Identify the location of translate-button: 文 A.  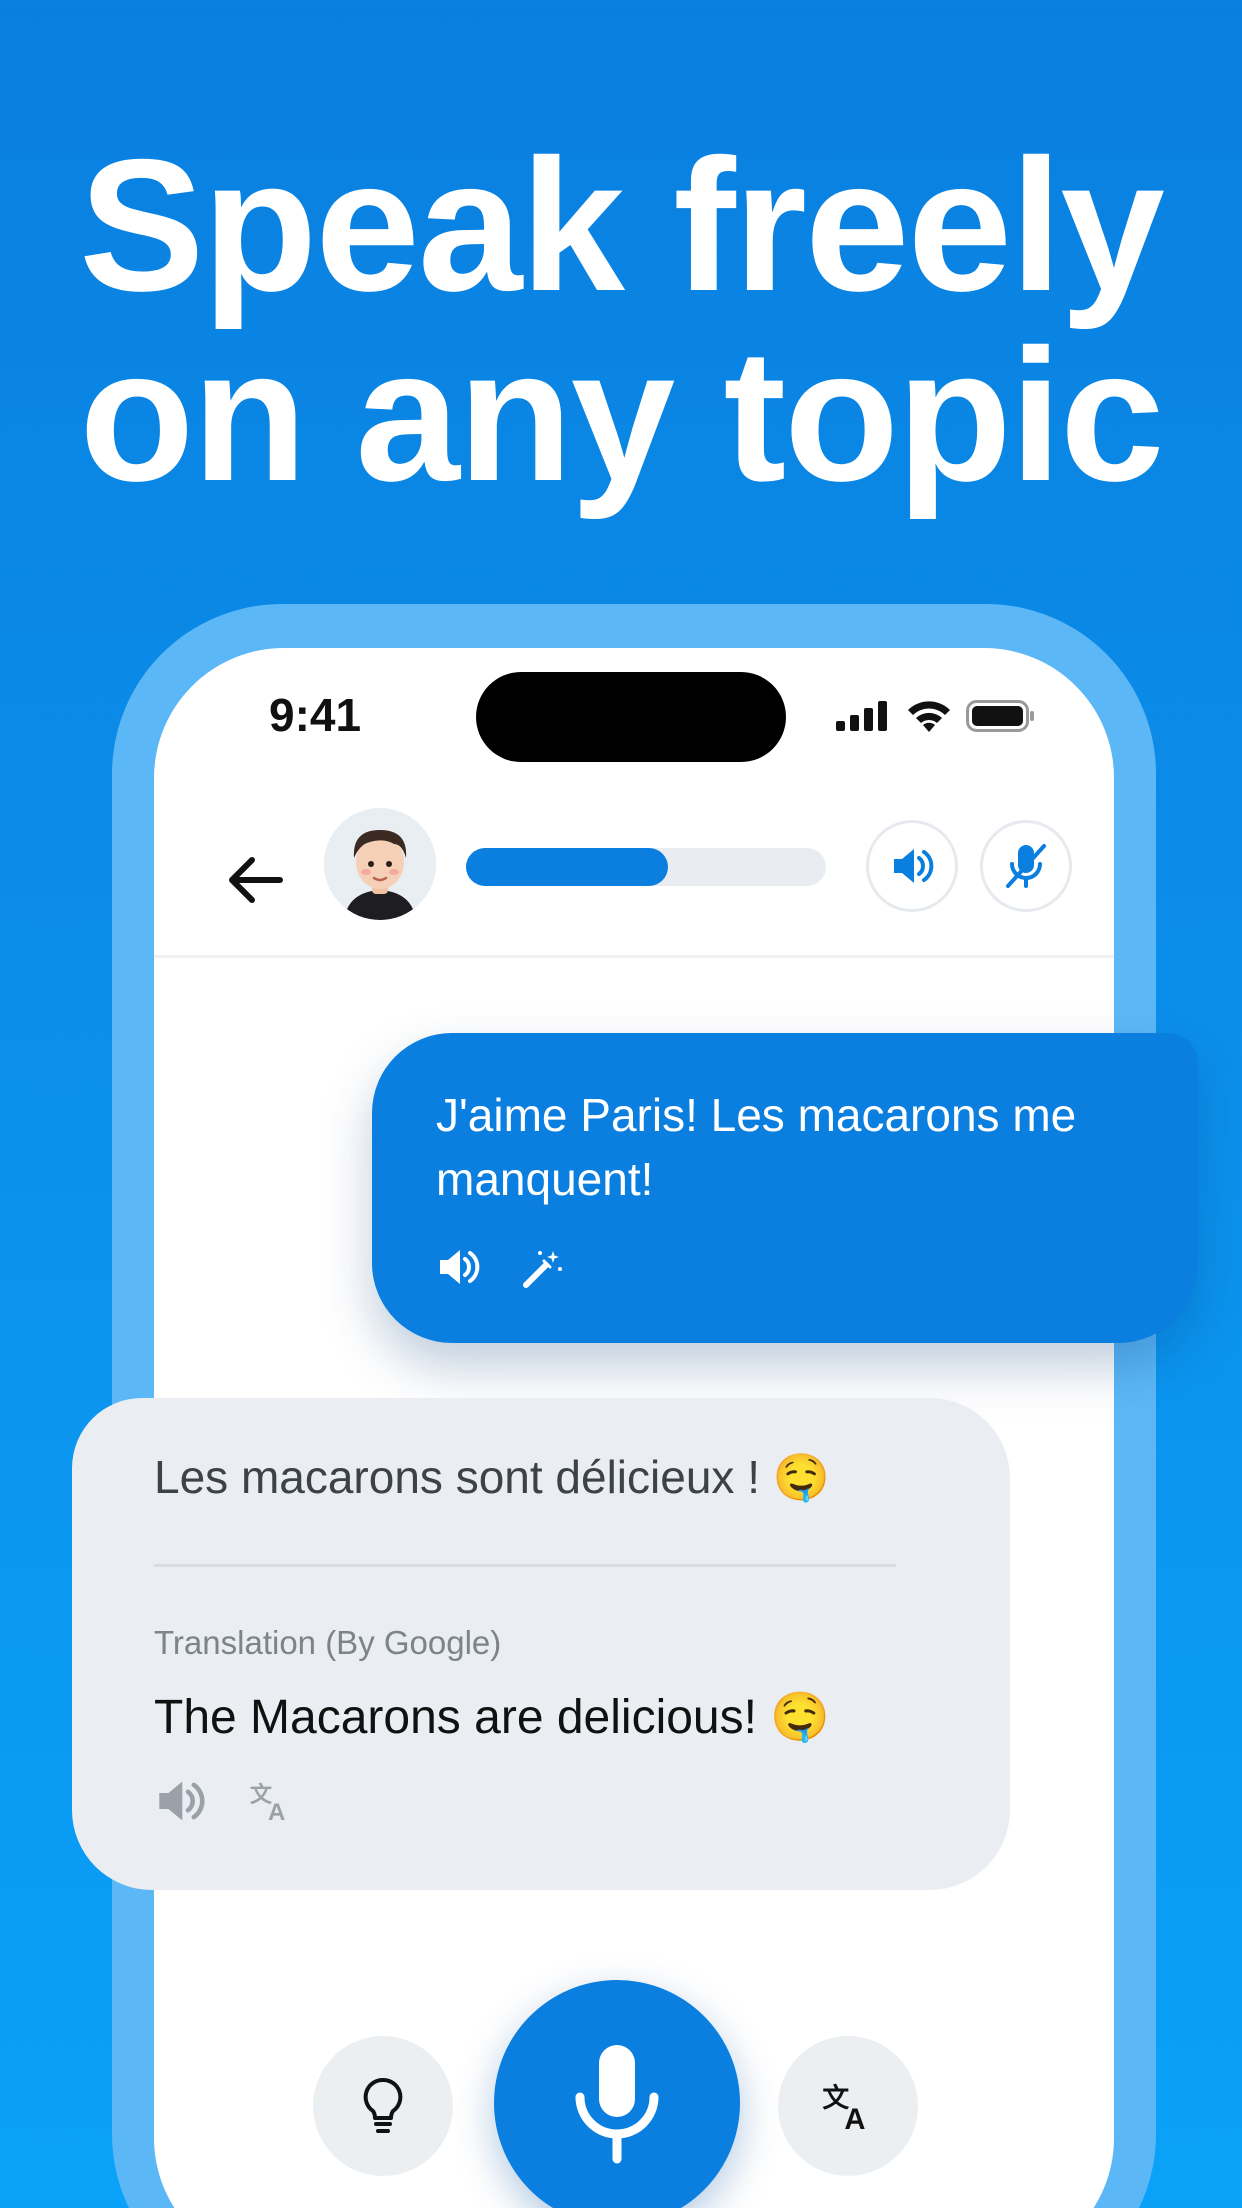
(848, 2106).